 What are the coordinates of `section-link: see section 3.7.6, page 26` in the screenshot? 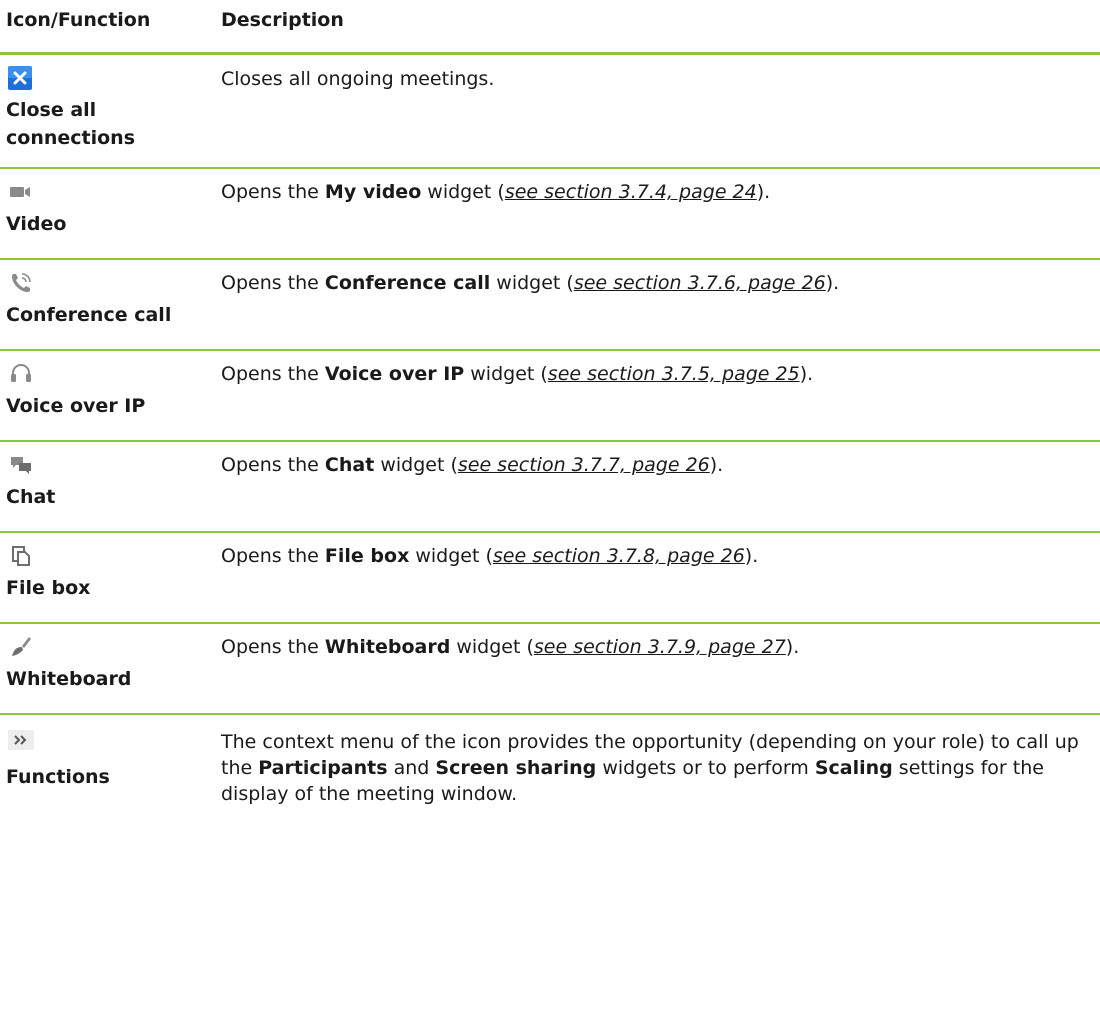 It's located at (700, 283).